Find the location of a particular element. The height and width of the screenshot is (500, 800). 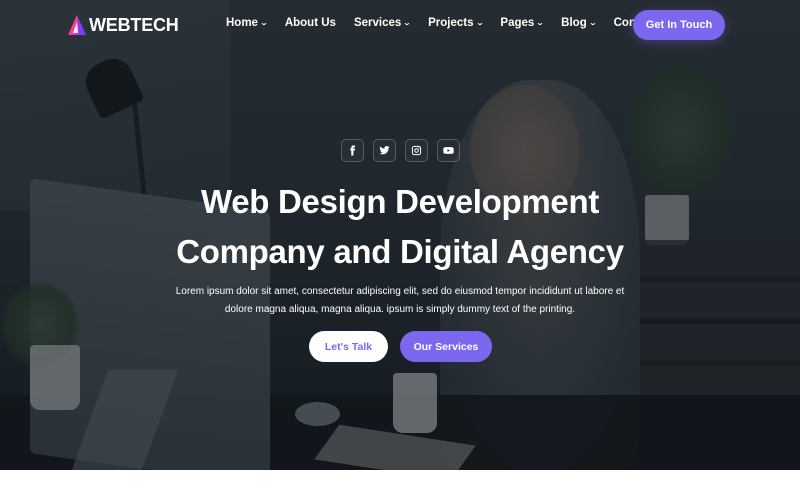

nav-item-blog: Blog ⌄ is located at coordinates (579, 23).